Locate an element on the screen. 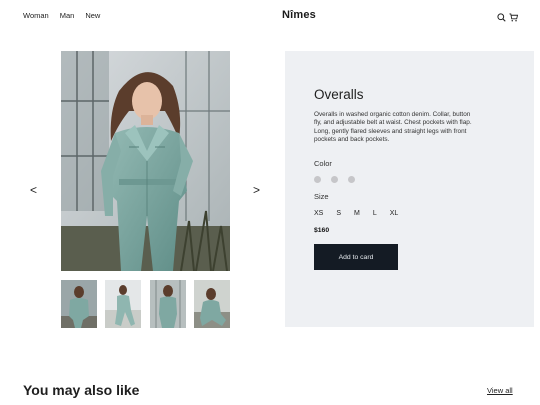 The width and height of the screenshot is (540, 405). color-swatches is located at coordinates (334, 179).